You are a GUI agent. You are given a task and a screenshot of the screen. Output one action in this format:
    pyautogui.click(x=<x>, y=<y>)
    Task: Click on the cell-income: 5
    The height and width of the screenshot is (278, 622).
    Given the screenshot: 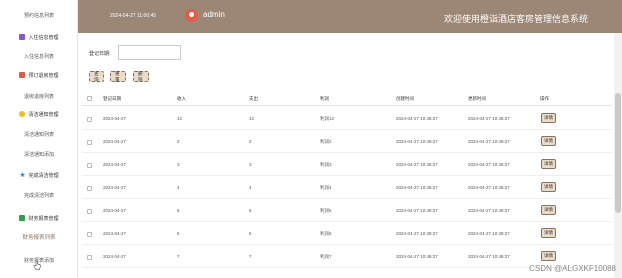 What is the action you would take?
    pyautogui.click(x=178, y=210)
    